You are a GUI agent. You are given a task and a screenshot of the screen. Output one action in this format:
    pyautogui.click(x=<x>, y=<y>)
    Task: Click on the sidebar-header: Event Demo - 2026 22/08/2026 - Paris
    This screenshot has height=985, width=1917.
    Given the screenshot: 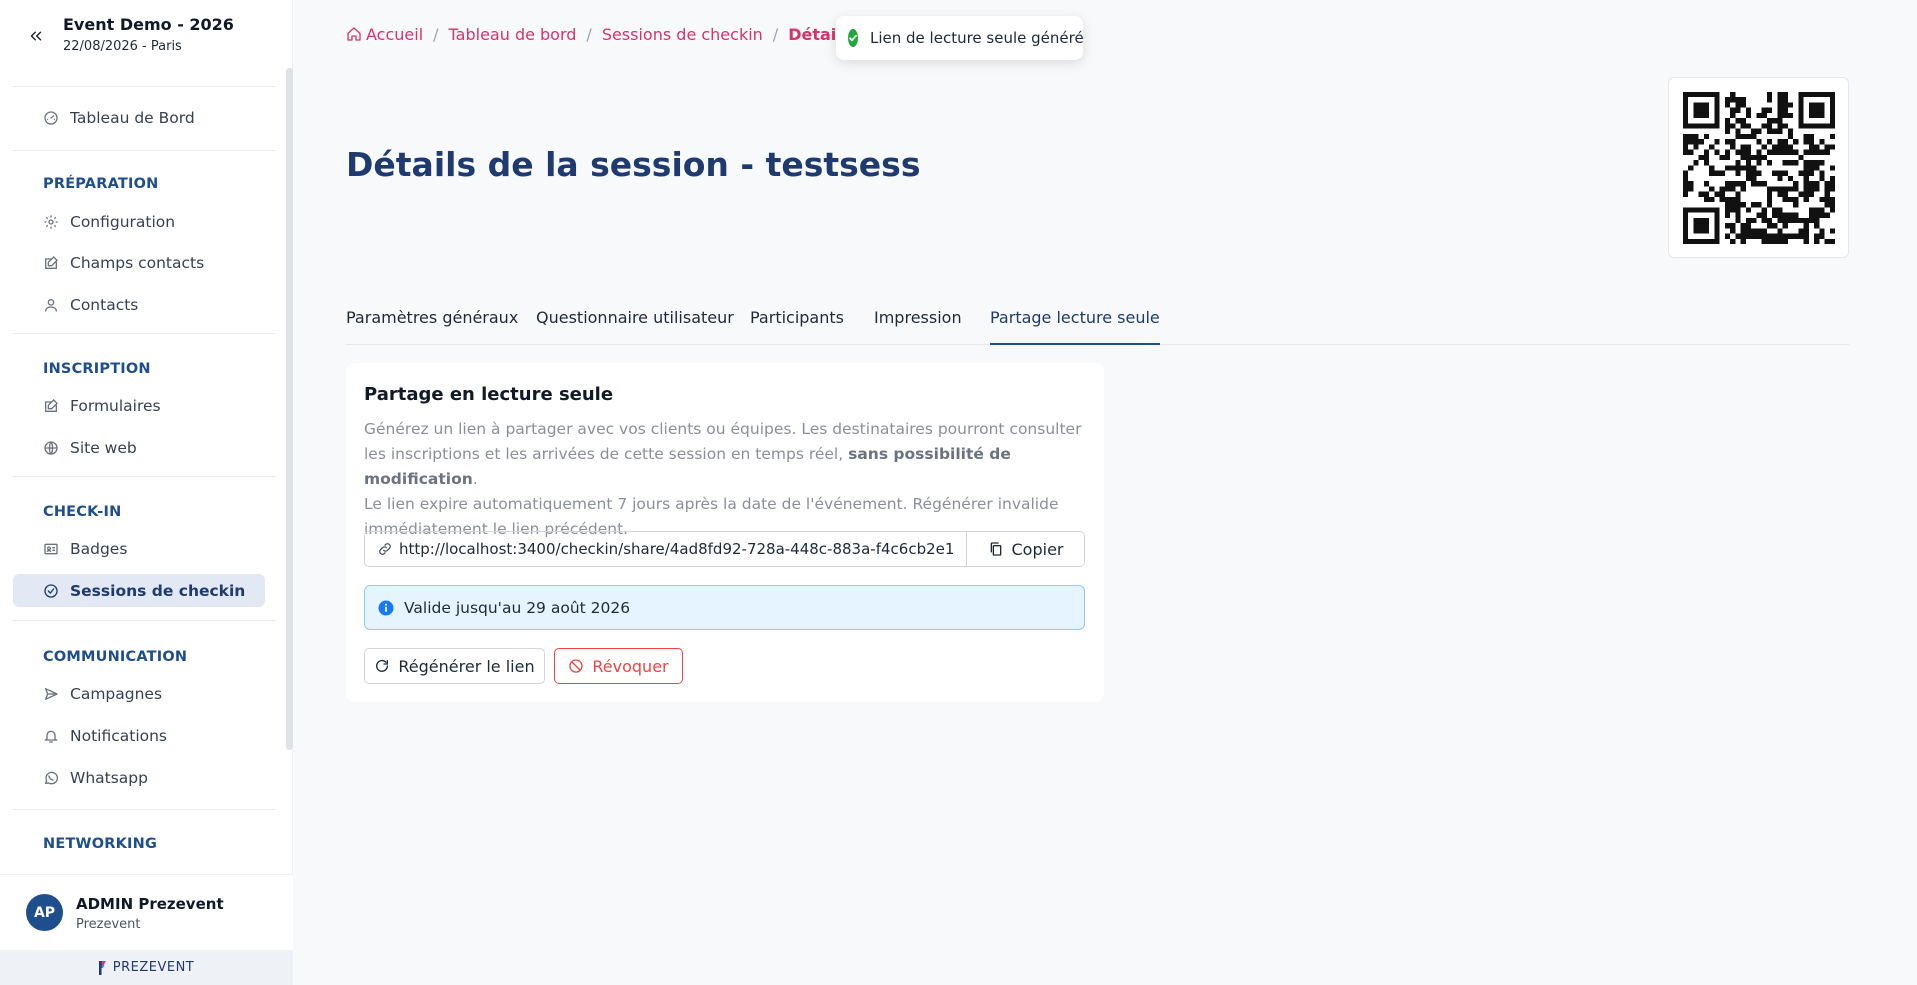 What is the action you would take?
    pyautogui.click(x=146, y=43)
    